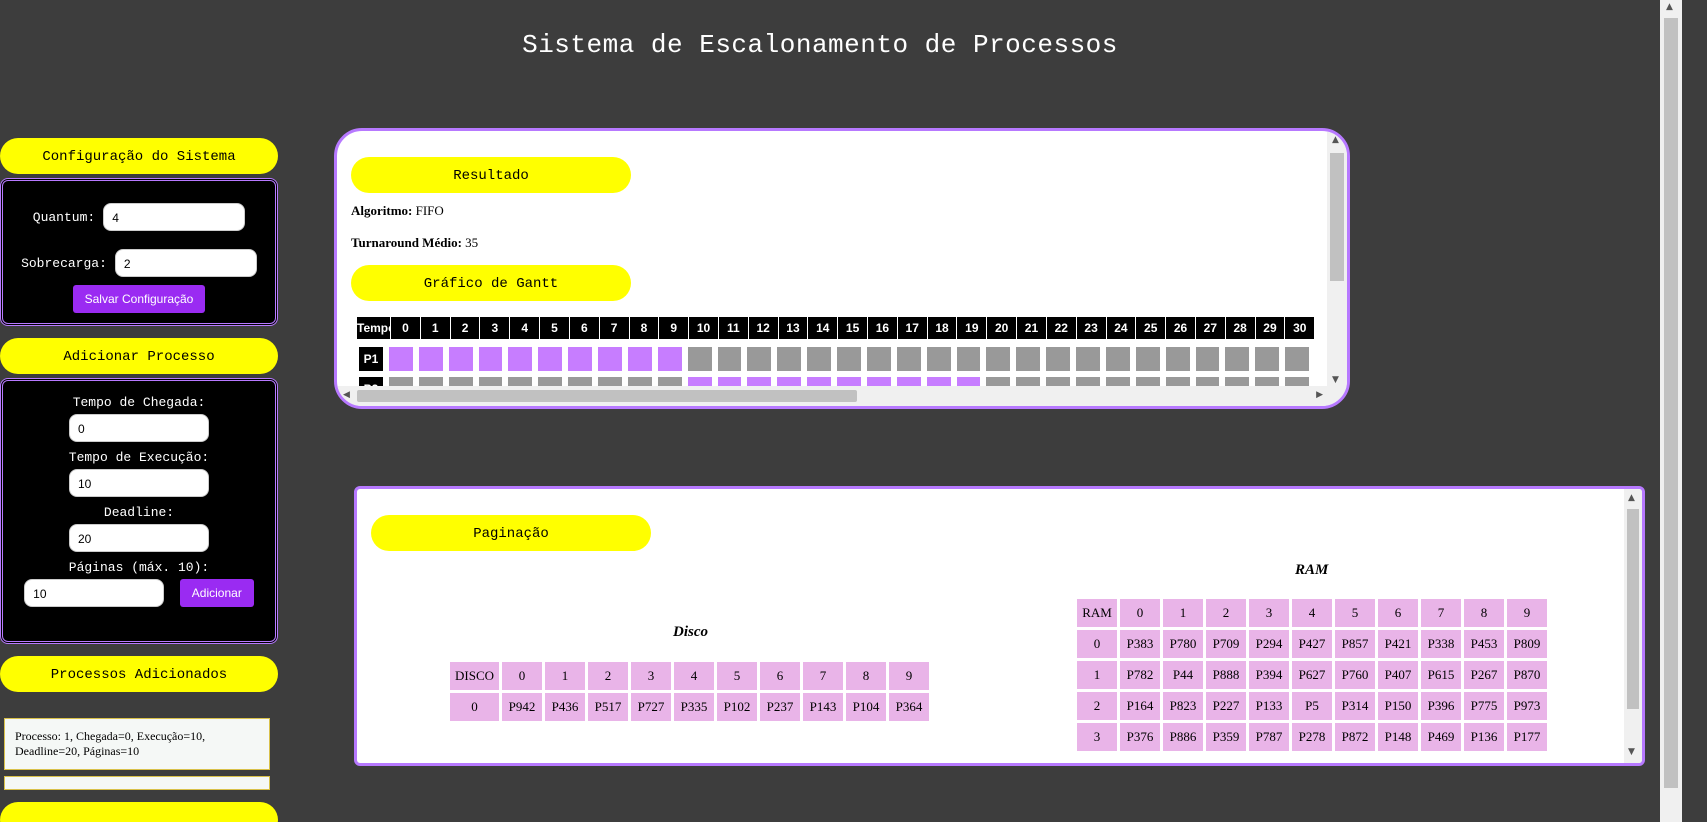 This screenshot has width=1707, height=822. I want to click on ram-header-row: RAM 0 1 2 3 4 5 6 7 8 9, so click(1312, 613).